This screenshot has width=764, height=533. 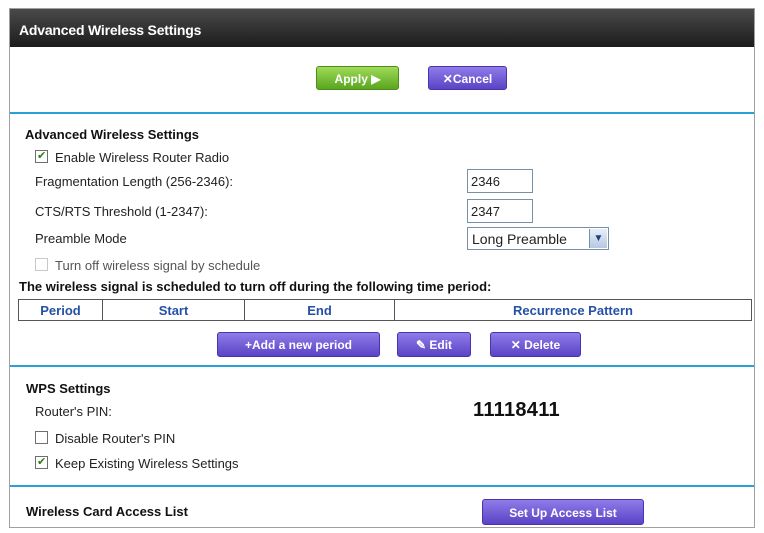 I want to click on edit-button: ✎ Edit, so click(x=434, y=344).